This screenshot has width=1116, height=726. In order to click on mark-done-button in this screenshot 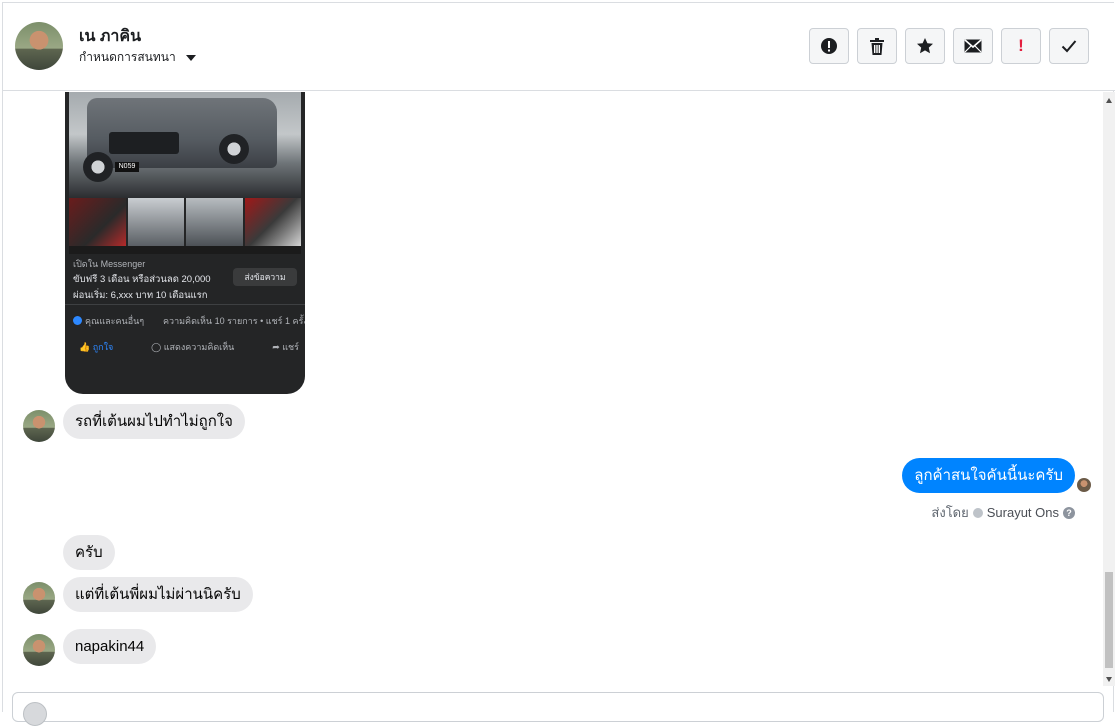, I will do `click(1069, 46)`.